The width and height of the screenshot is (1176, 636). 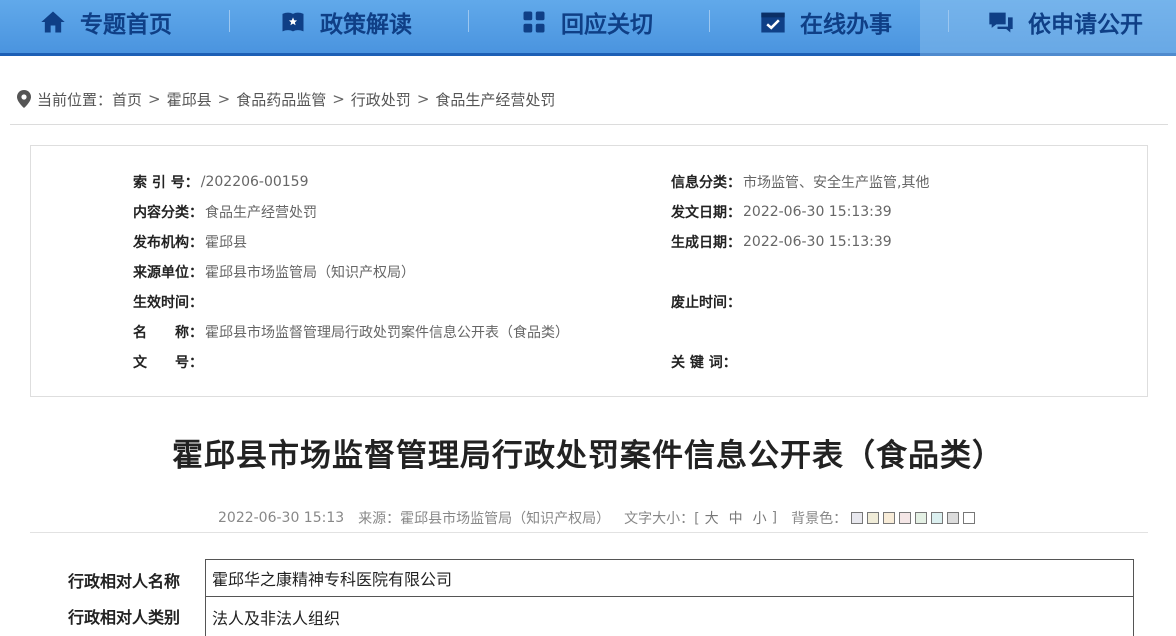 What do you see at coordinates (168, 273) in the screenshot?
I see `meta-key: 来源单位：` at bounding box center [168, 273].